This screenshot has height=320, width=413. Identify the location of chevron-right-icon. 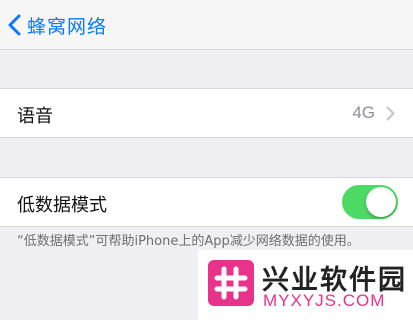
(390, 115).